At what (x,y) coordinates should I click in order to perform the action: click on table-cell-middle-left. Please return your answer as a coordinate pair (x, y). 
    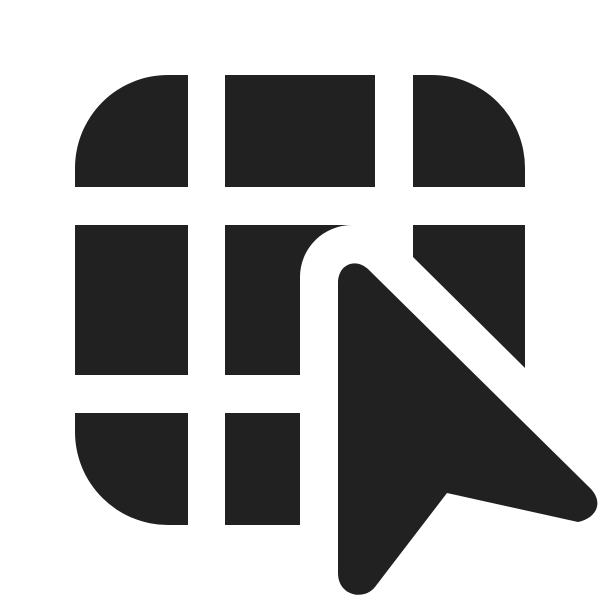
    Looking at the image, I should click on (131, 300).